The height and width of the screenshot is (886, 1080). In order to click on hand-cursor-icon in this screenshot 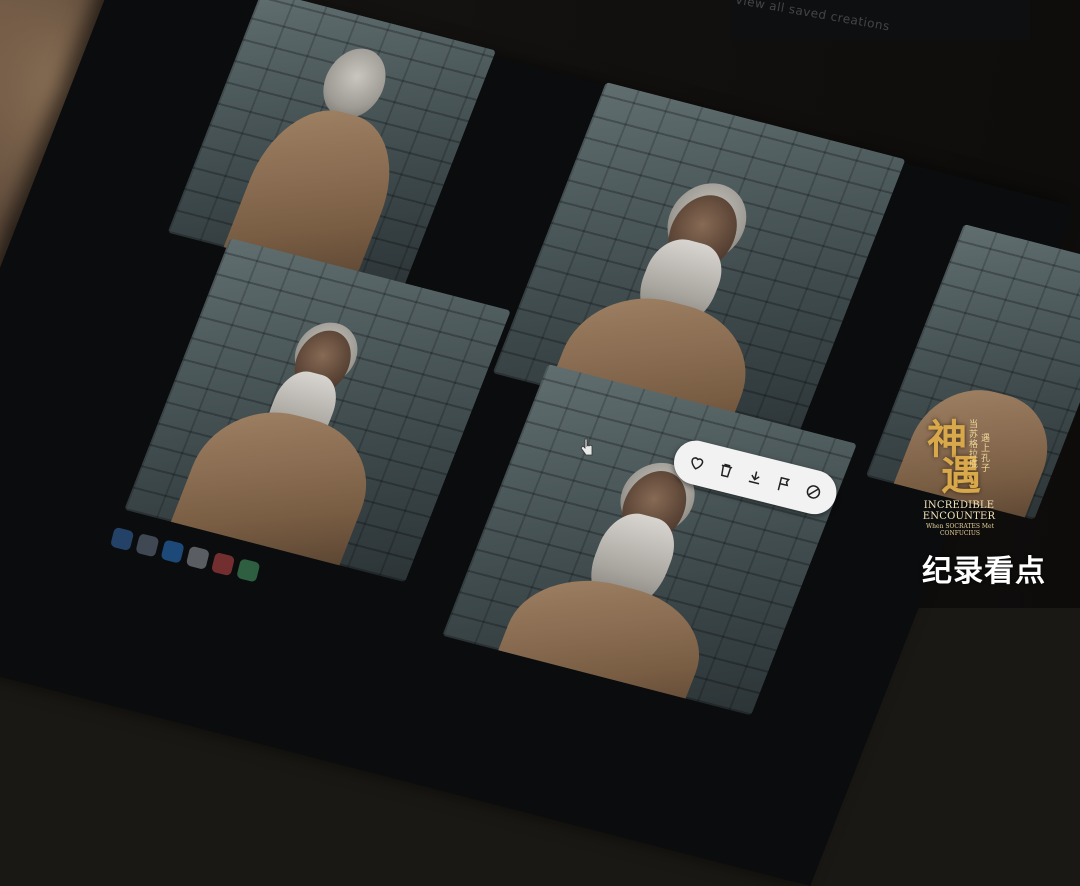, I will do `click(586, 447)`.